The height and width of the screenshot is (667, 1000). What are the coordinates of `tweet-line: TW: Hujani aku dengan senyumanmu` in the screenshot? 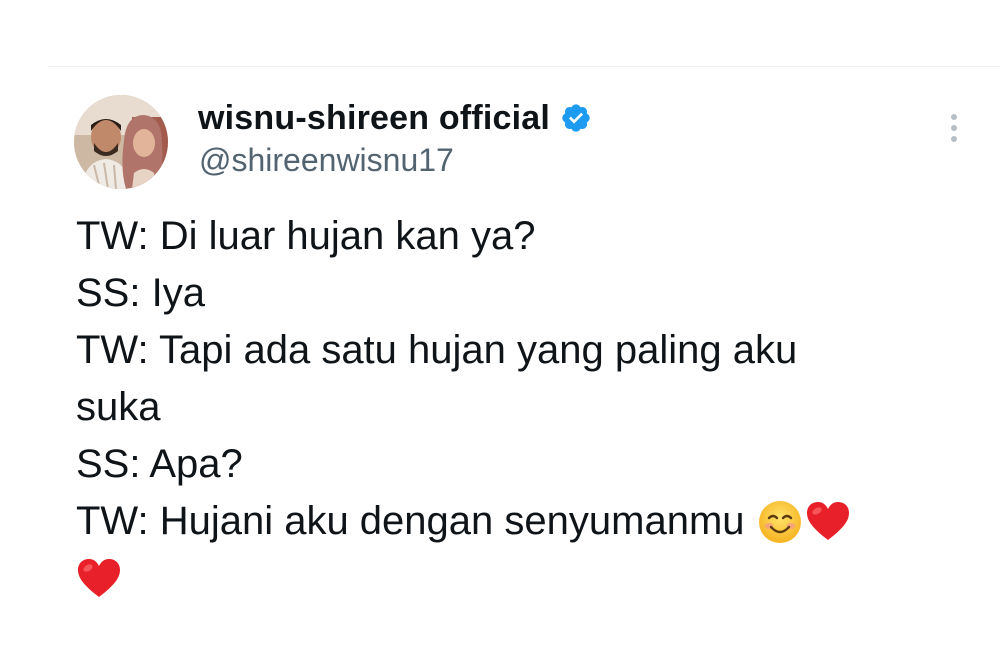 It's located at (516, 521).